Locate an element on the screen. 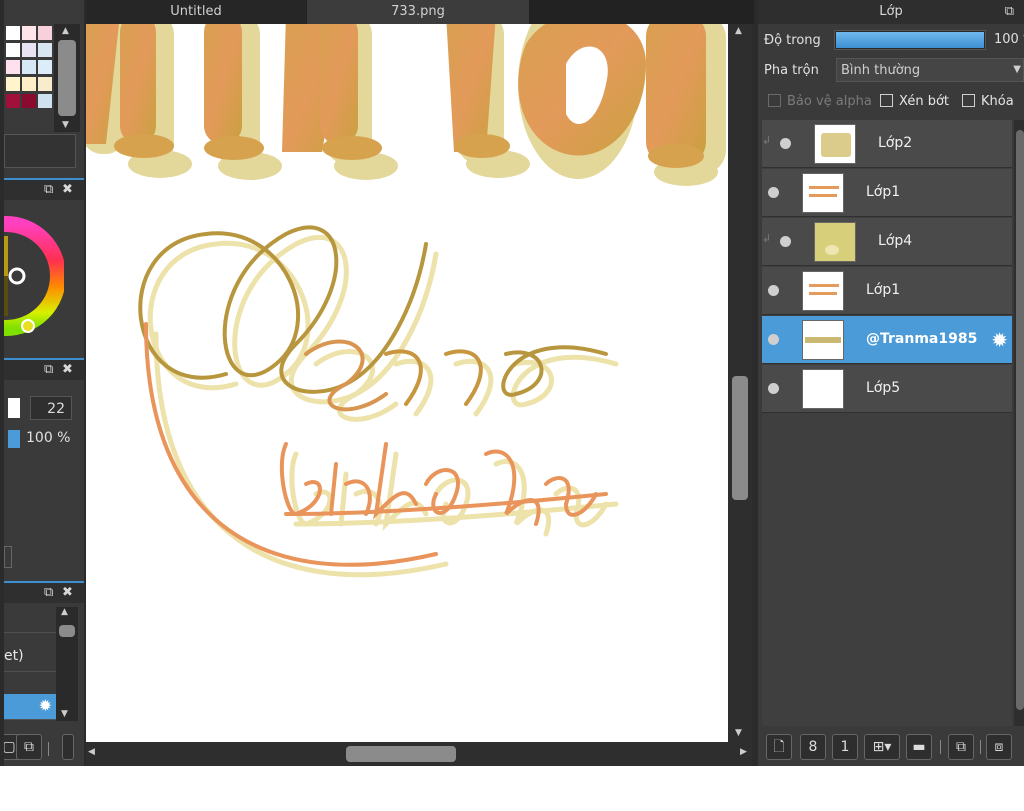 The image size is (1024, 811). layer-row-selected: @Tranma1985 ✹ is located at coordinates (887, 340).